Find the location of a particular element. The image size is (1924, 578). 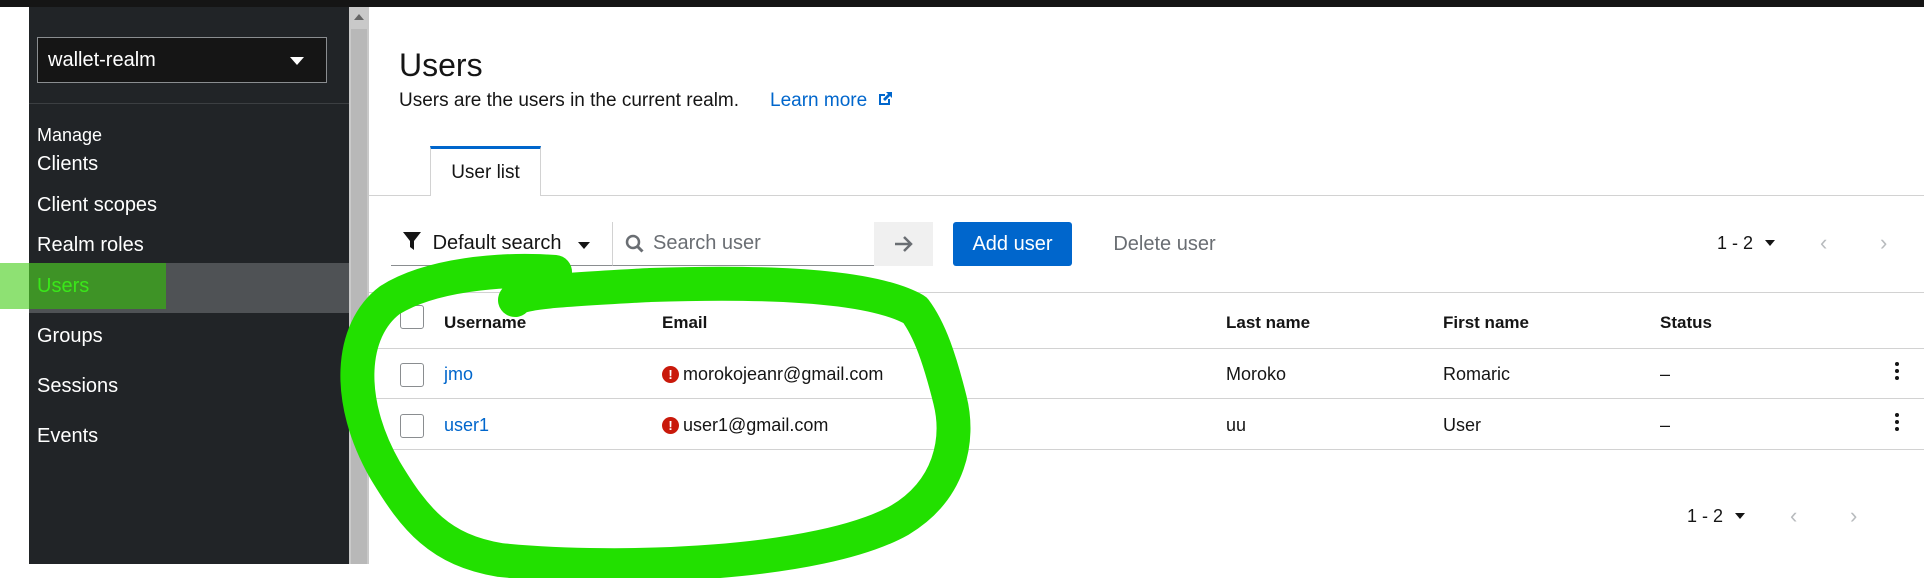

sidebar-item-label: Sessions is located at coordinates (78, 386).